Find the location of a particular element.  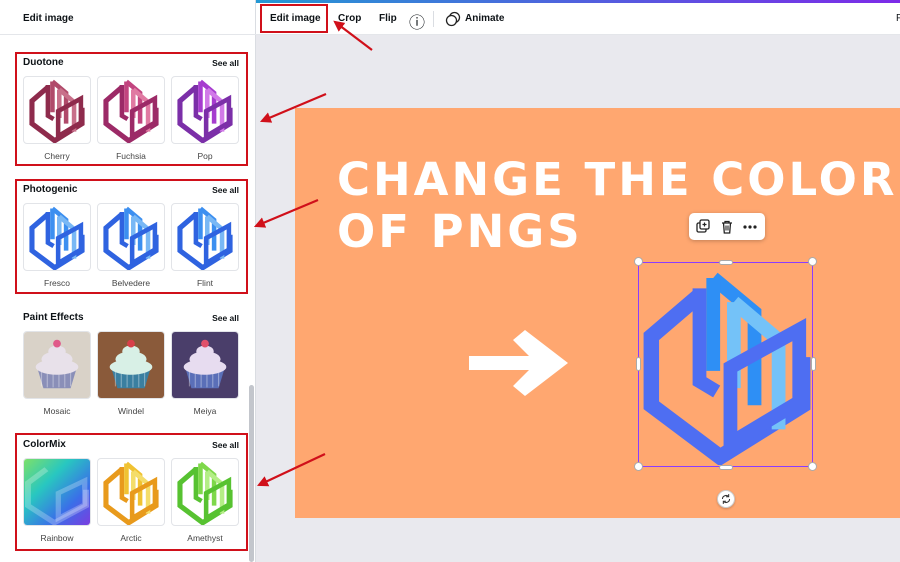

resize-handle-bottom-right is located at coordinates (812, 466).